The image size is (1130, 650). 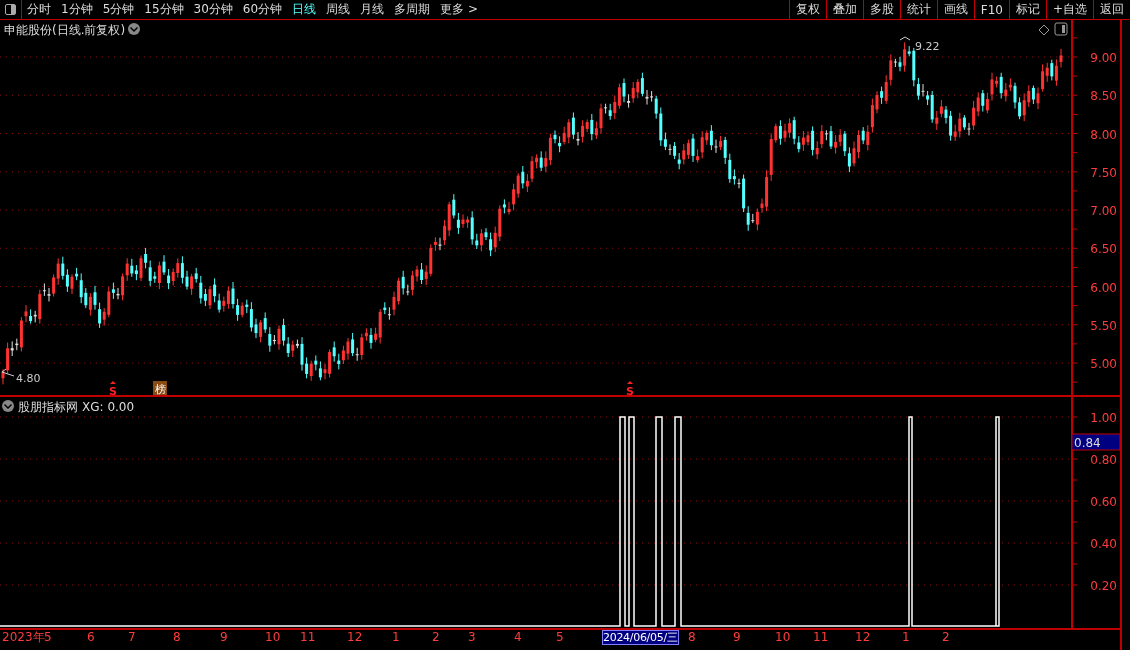 What do you see at coordinates (160, 388) in the screenshot?
I see `rank-badge: 榜` at bounding box center [160, 388].